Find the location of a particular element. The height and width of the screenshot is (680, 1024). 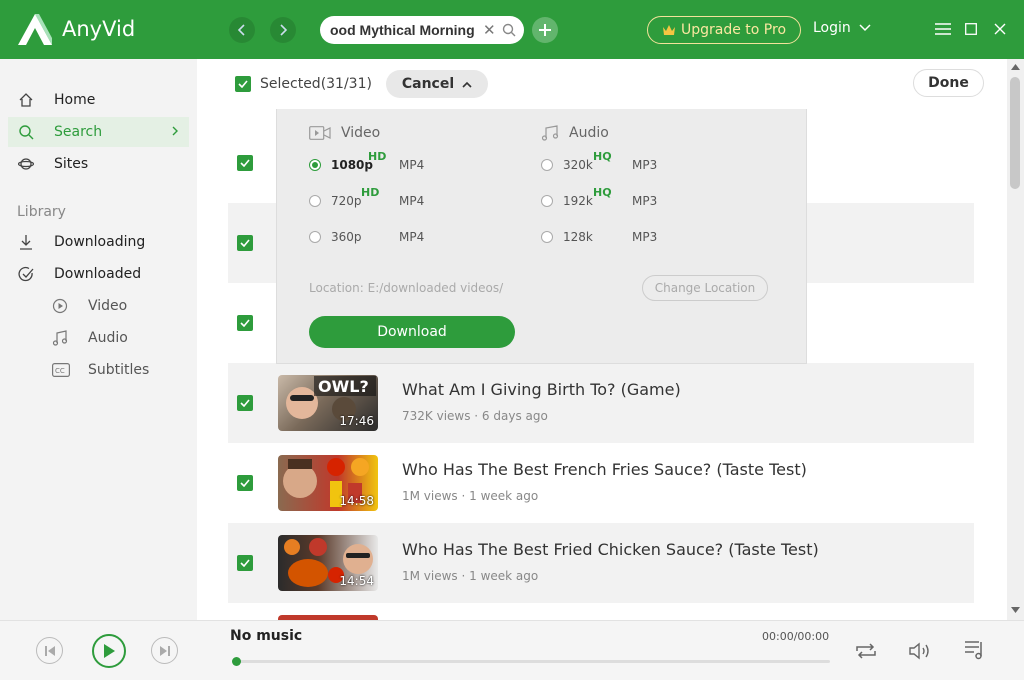

menu-button is located at coordinates (943, 29).